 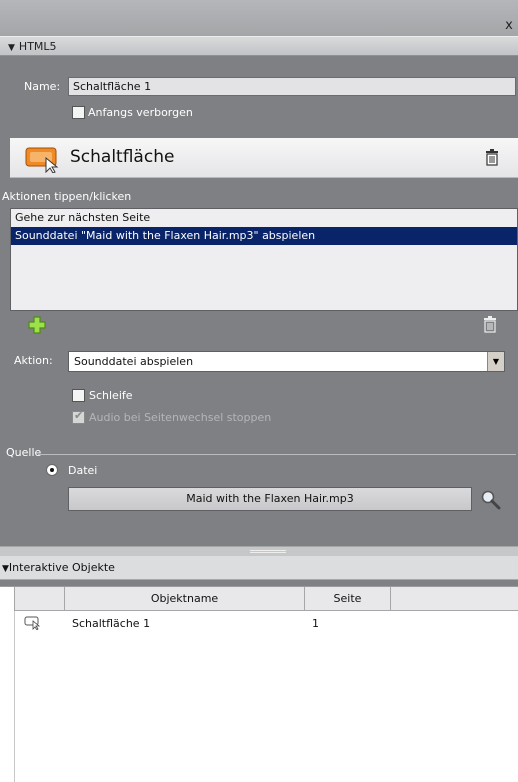 What do you see at coordinates (78, 112) in the screenshot?
I see `hidden-checkbox` at bounding box center [78, 112].